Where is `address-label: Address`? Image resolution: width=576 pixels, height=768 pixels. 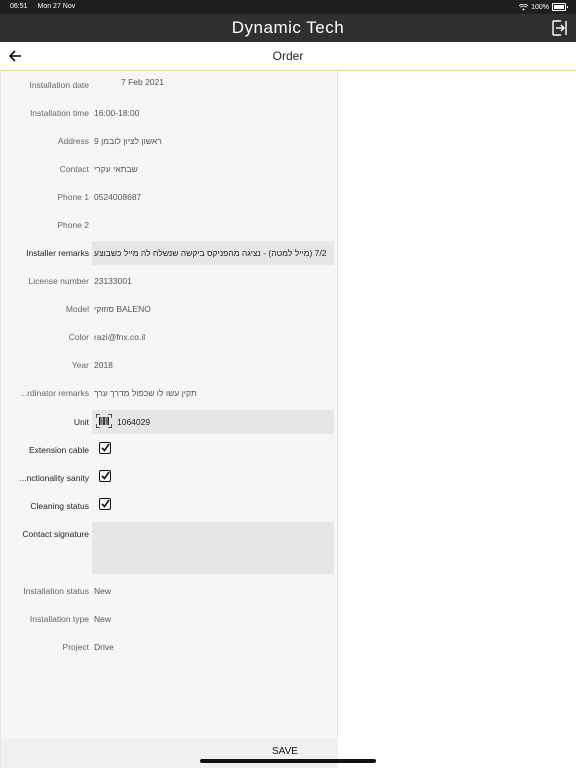 address-label: Address is located at coordinates (73, 141).